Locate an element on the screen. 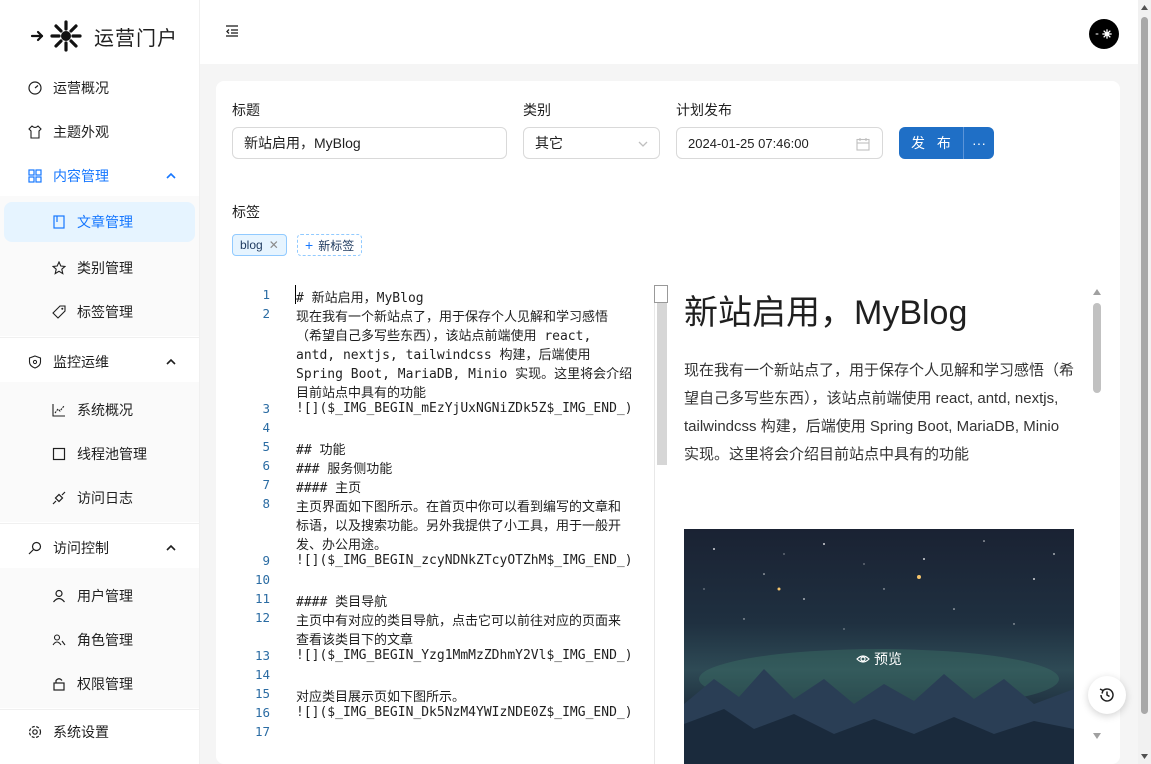 The width and height of the screenshot is (1151, 764). chart-icon is located at coordinates (59, 410).